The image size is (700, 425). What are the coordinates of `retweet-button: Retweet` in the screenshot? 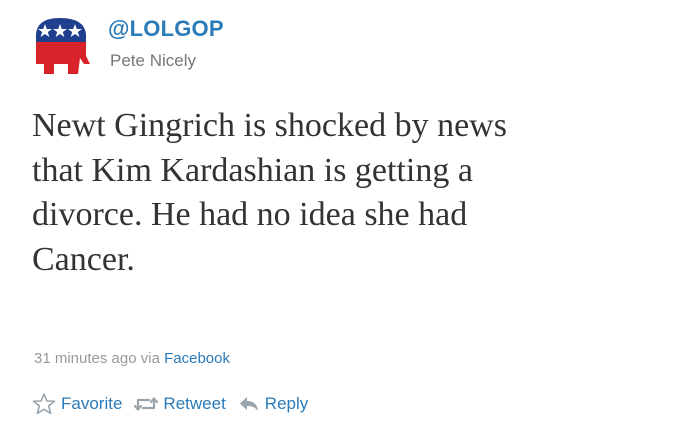 It's located at (180, 404).